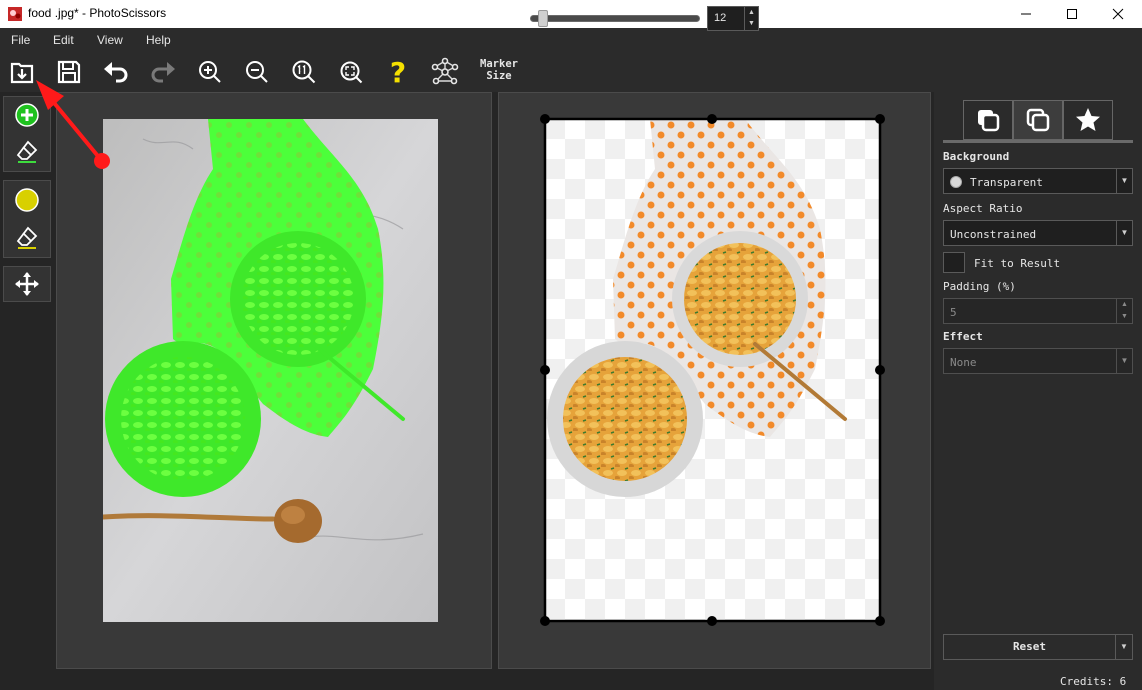  Describe the element at coordinates (956, 182) in the screenshot. I see `transparent-swatch-icon` at that location.